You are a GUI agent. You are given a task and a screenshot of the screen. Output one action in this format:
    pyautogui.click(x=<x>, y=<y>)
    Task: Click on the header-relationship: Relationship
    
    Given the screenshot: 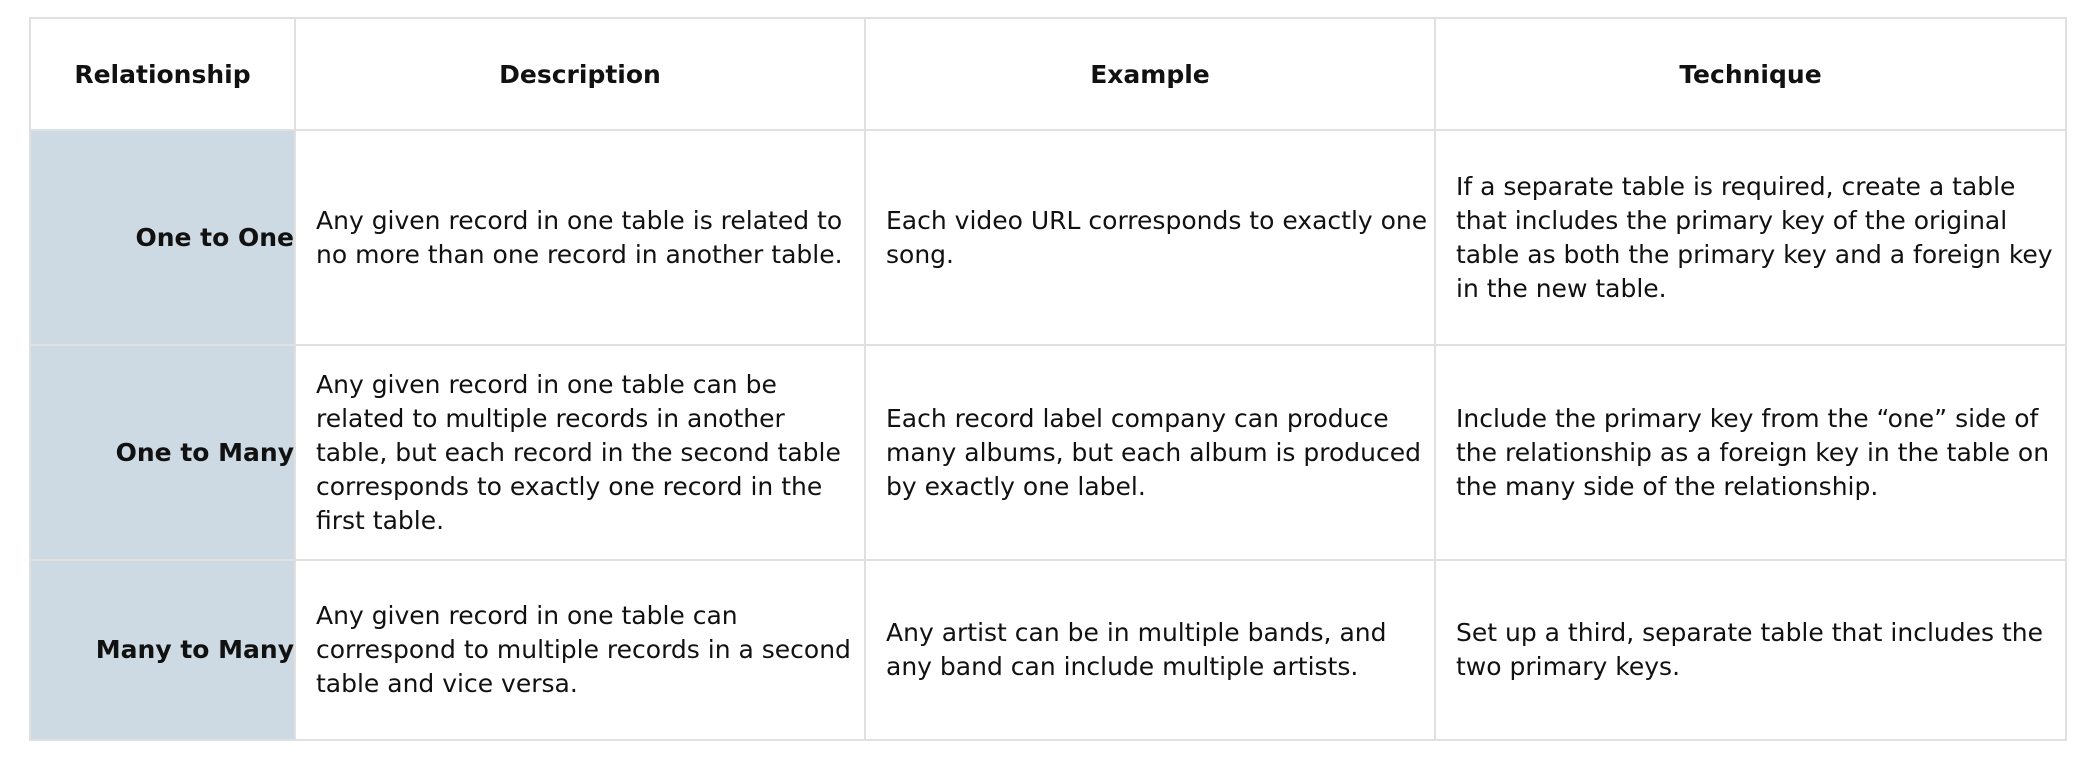 What is the action you would take?
    pyautogui.click(x=162, y=74)
    